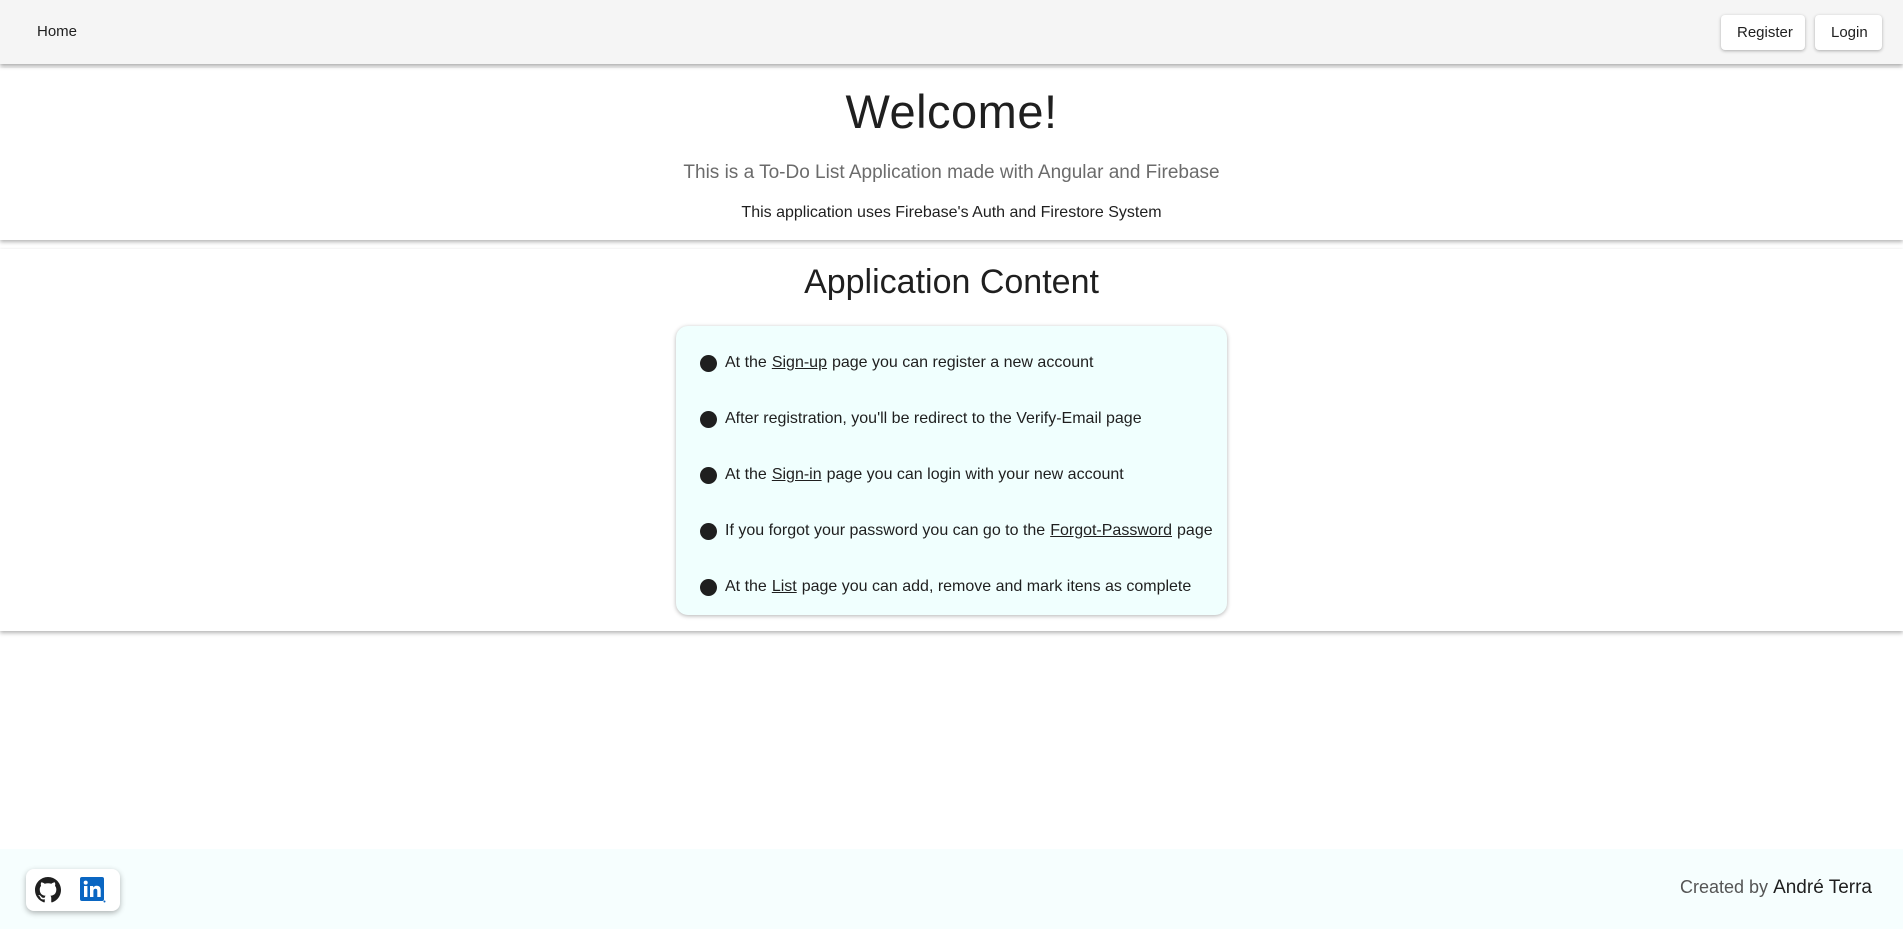  I want to click on created-by-label: Created by, so click(1724, 887).